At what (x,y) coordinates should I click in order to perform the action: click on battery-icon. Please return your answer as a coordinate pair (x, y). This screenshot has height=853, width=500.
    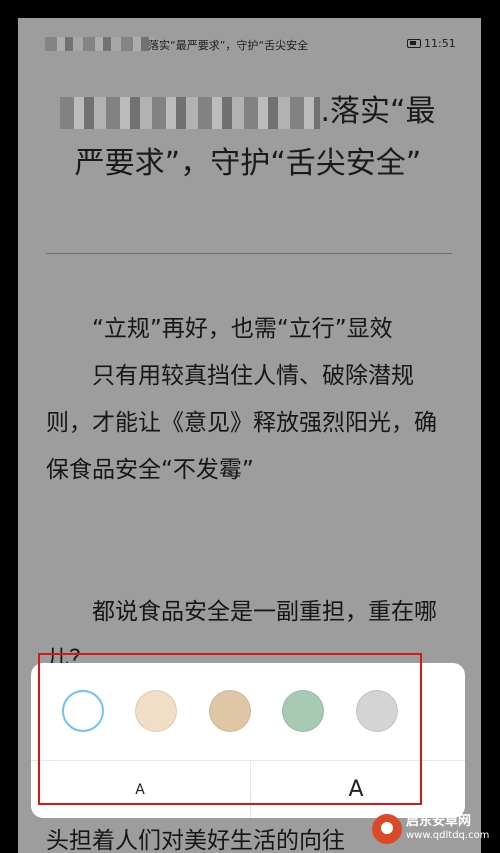
    Looking at the image, I should click on (414, 43).